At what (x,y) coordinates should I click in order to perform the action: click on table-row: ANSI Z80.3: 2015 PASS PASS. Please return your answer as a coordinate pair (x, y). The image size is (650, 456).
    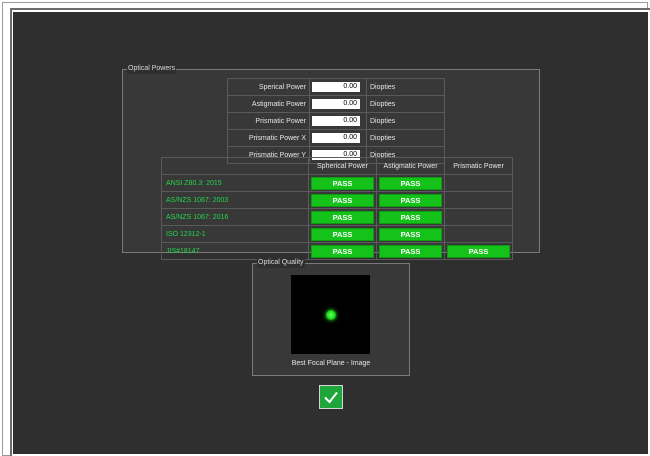
    Looking at the image, I should click on (337, 183).